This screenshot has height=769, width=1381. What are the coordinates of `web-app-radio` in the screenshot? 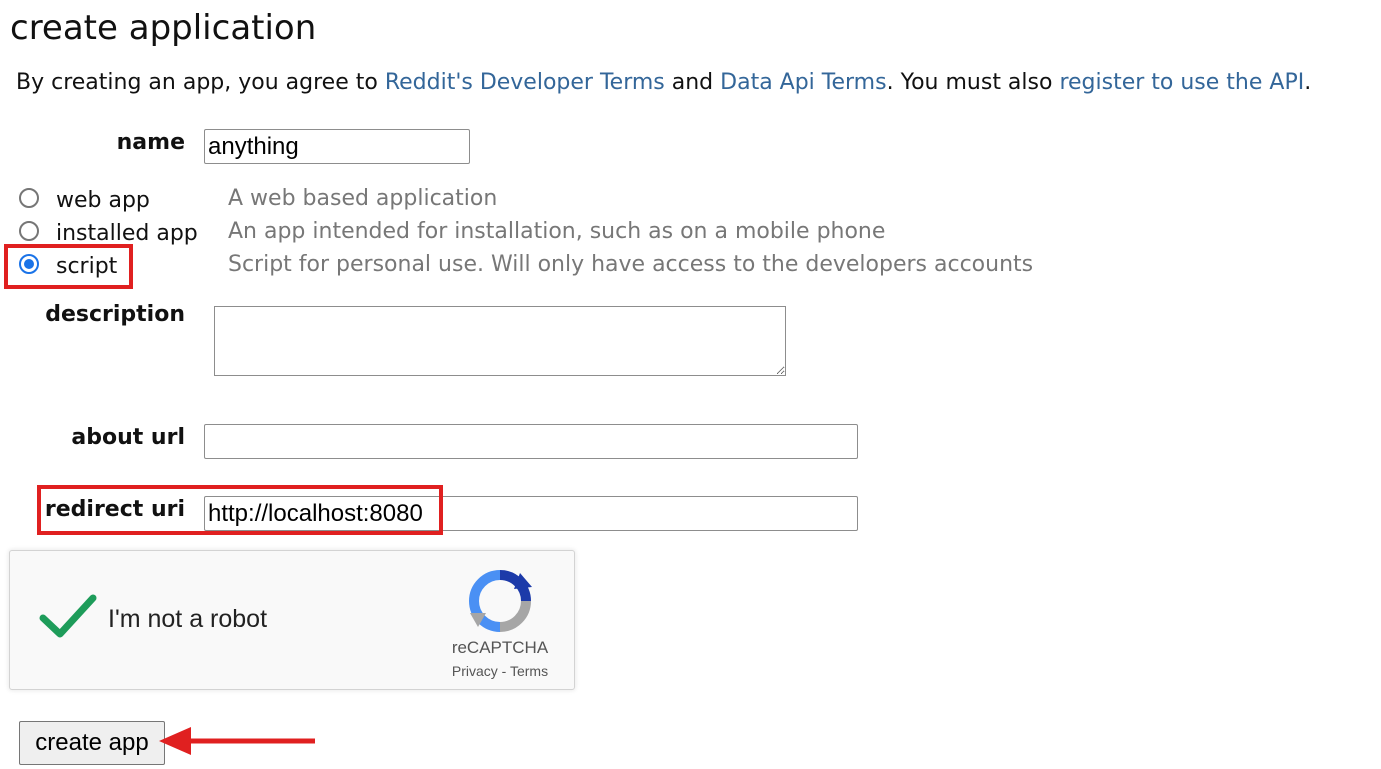 It's located at (29, 198).